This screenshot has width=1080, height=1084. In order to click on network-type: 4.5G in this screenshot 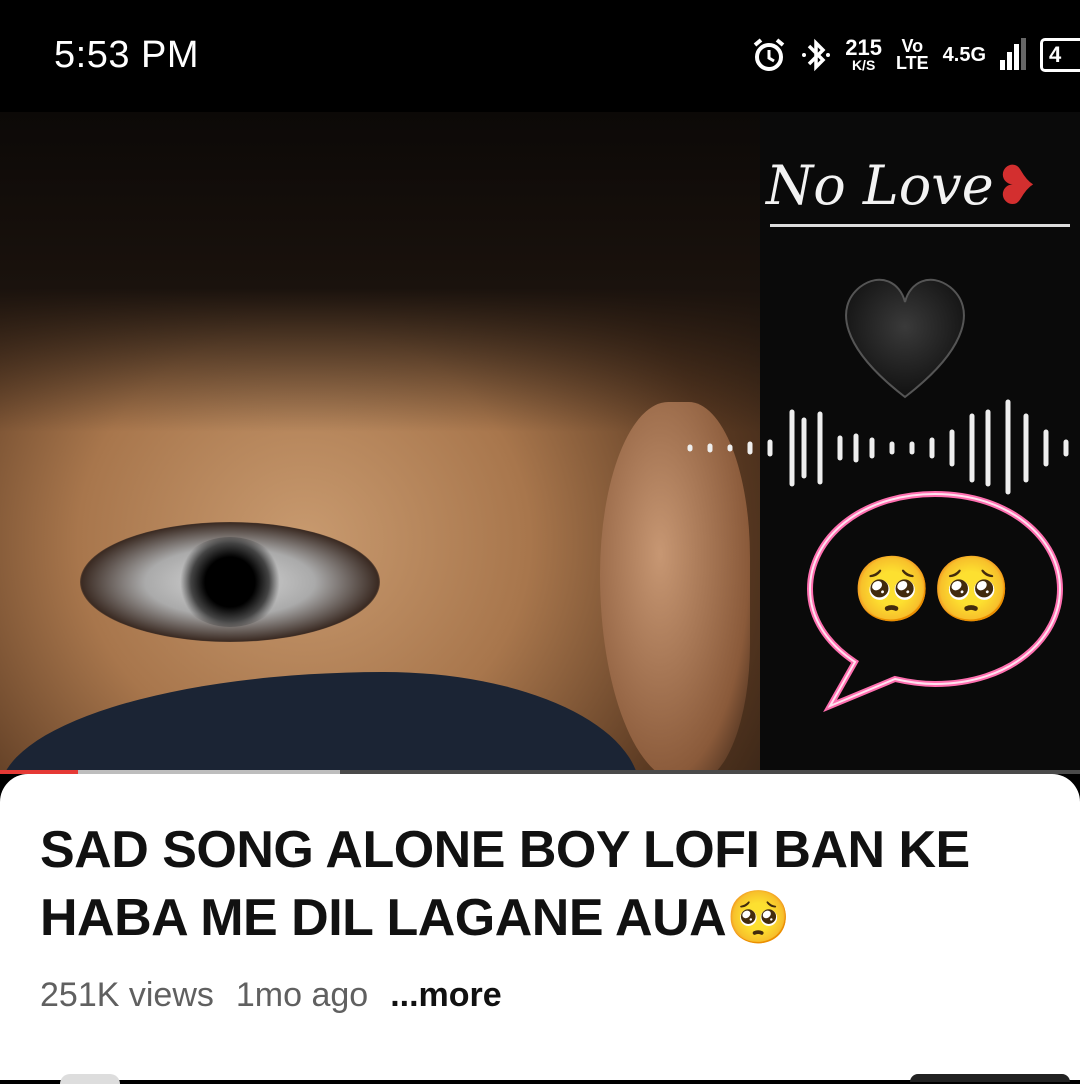, I will do `click(964, 55)`.